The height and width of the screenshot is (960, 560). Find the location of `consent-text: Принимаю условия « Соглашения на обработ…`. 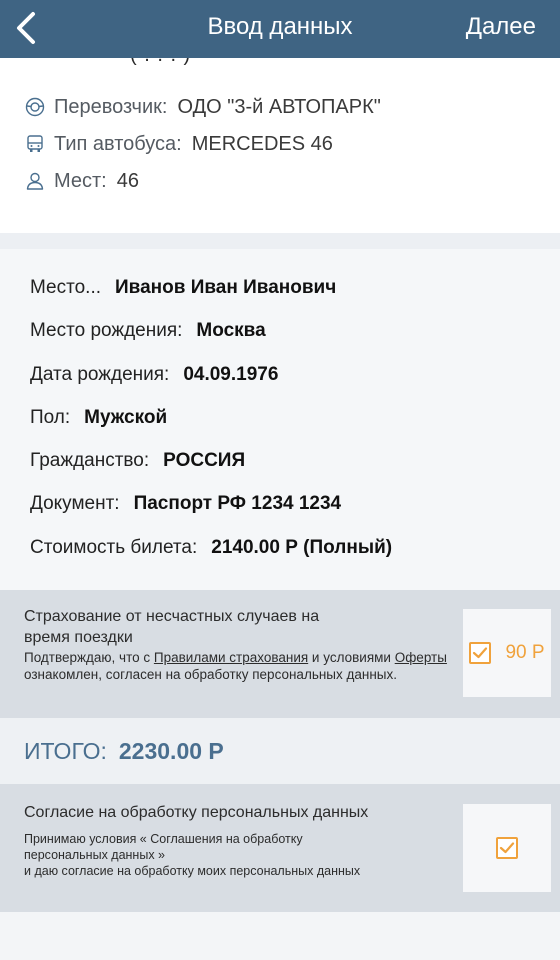

consent-text: Принимаю условия « Соглашения на обработ… is located at coordinates (234, 855).